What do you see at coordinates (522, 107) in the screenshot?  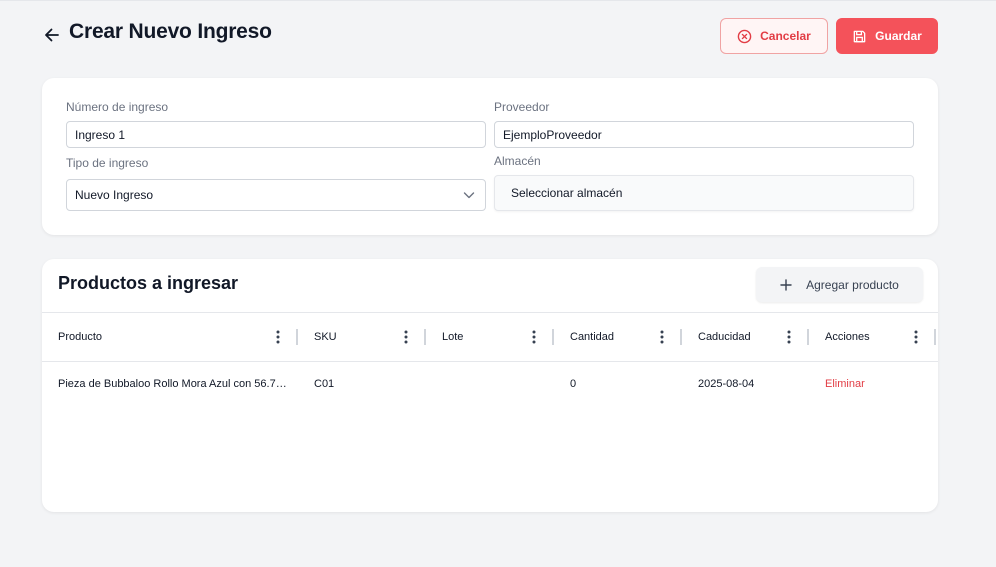 I see `proveedor-label: Proveedor` at bounding box center [522, 107].